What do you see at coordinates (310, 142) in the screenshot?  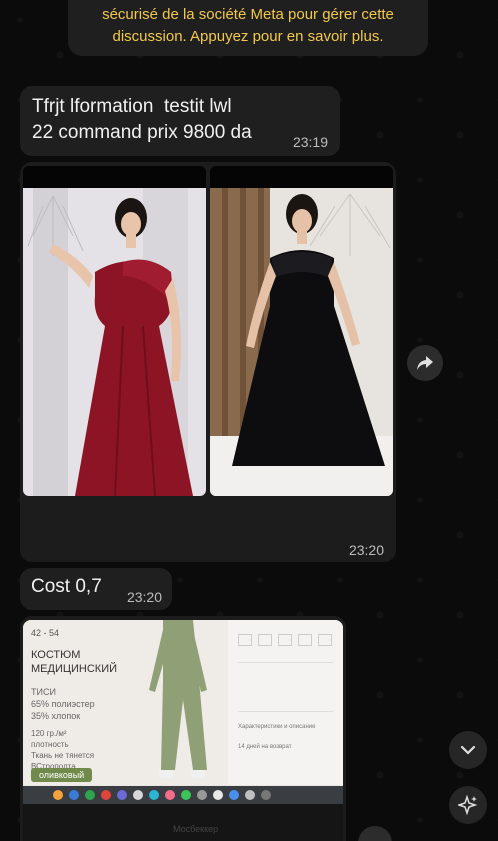 I see `message-time: 23:19` at bounding box center [310, 142].